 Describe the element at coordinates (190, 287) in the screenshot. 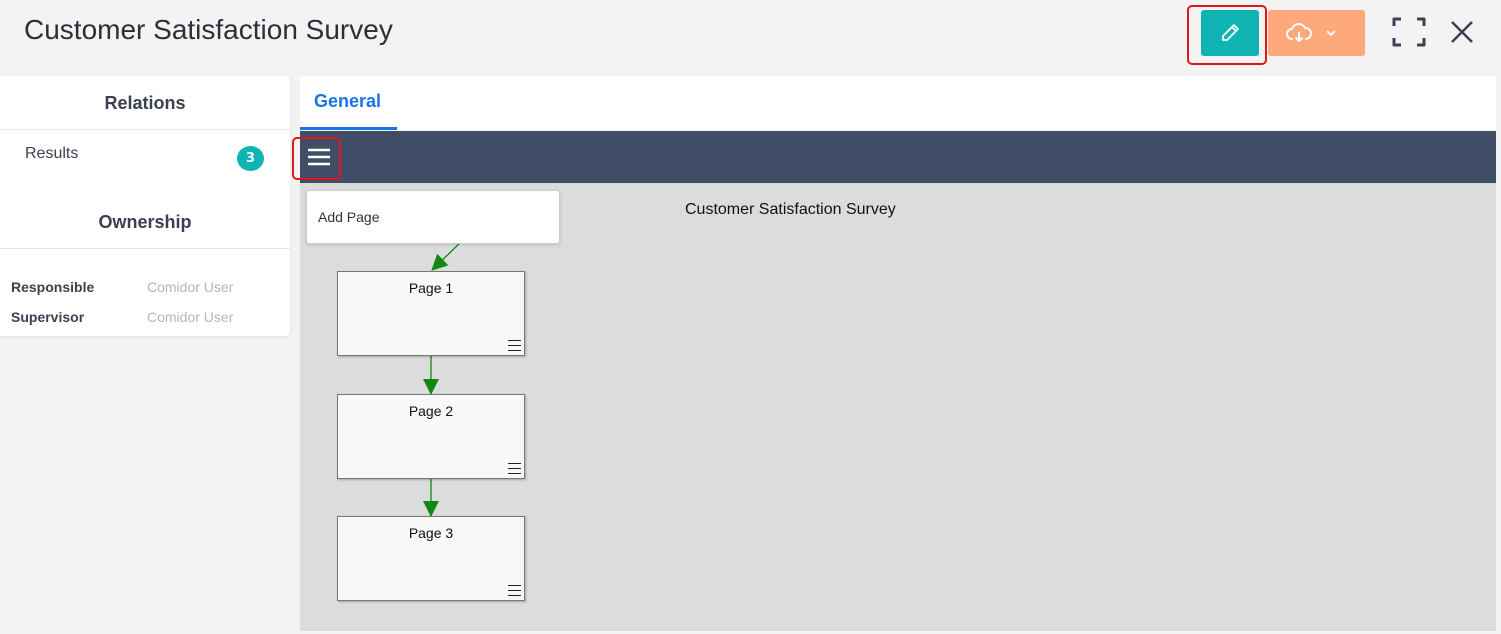

I see `responsible-value: Comidor User` at that location.